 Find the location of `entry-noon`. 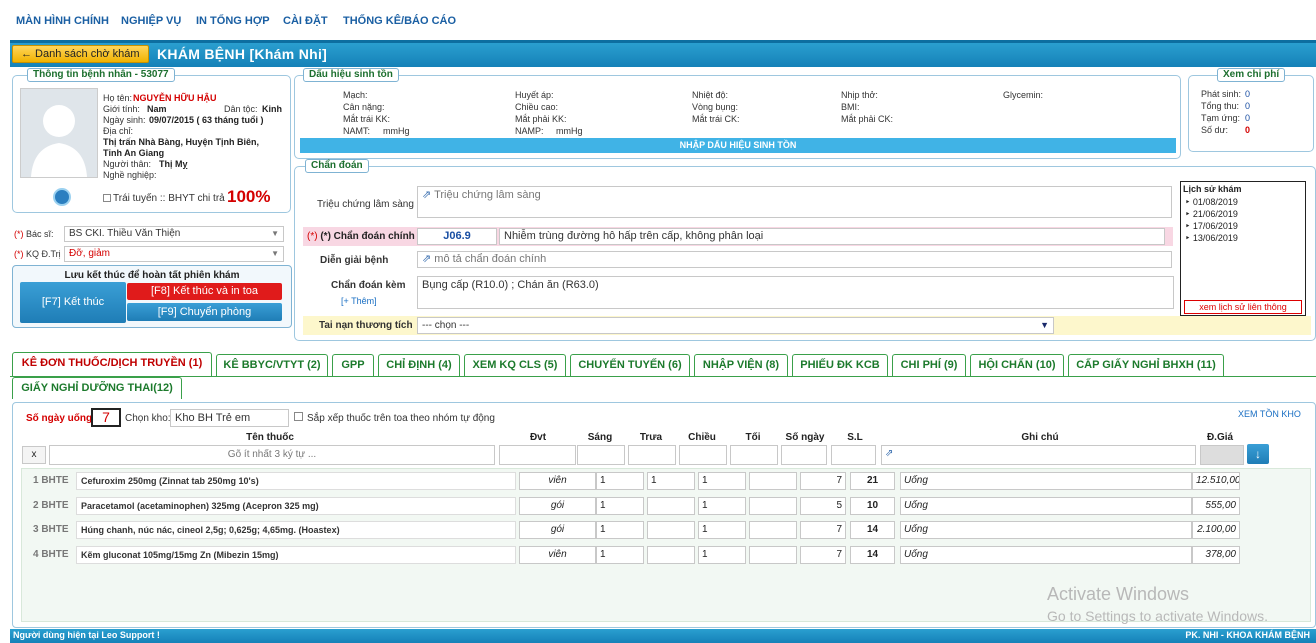

entry-noon is located at coordinates (652, 455).